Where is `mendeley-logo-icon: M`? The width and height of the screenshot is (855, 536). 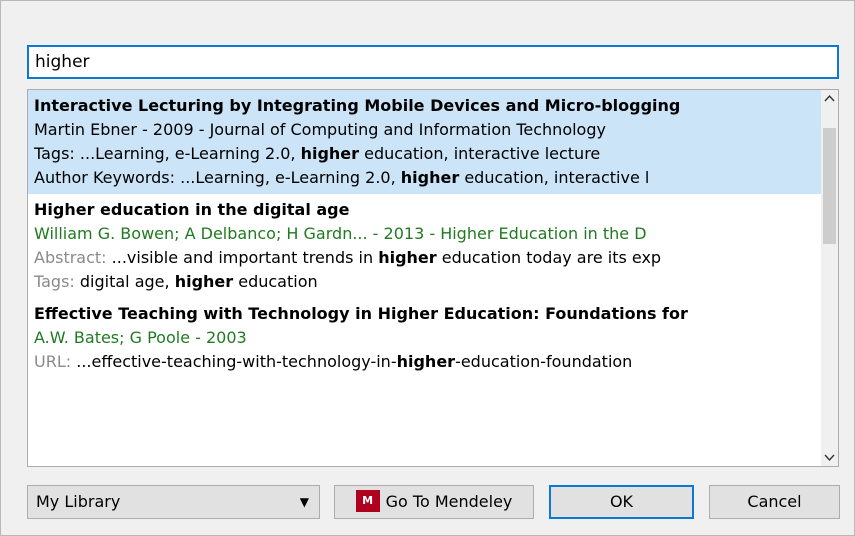
mendeley-logo-icon: M is located at coordinates (367, 500).